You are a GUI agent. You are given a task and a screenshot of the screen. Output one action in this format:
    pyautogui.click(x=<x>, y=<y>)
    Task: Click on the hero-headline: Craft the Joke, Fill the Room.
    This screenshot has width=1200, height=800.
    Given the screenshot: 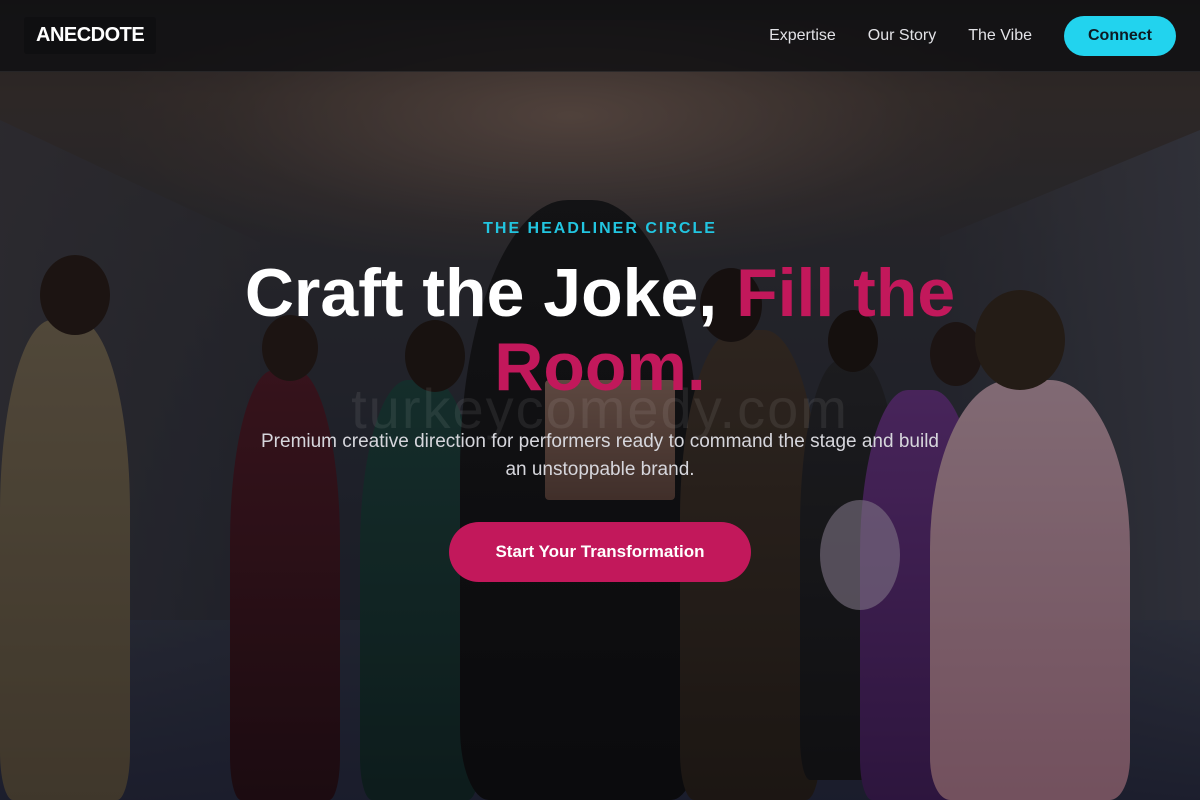 What is the action you would take?
    pyautogui.click(x=600, y=330)
    